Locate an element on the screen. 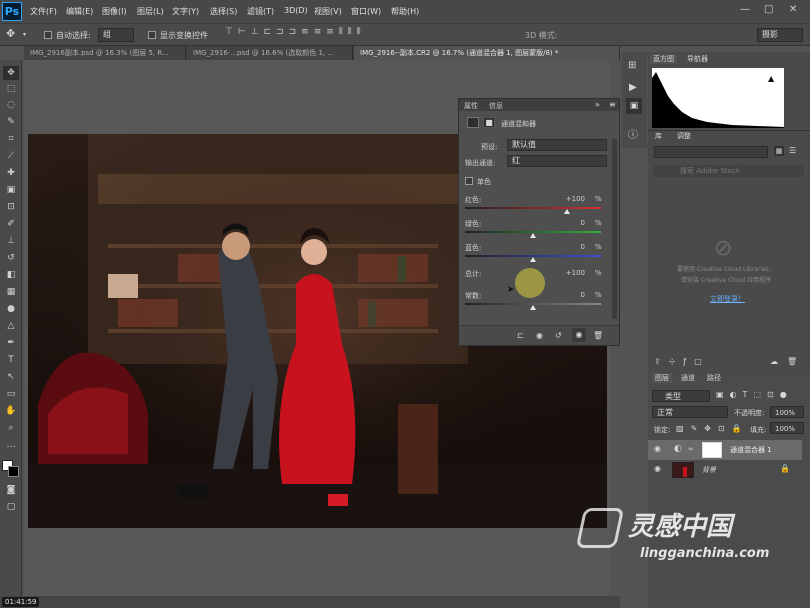  distribute-hcenter-icon: ⦀ is located at coordinates (350, 35).